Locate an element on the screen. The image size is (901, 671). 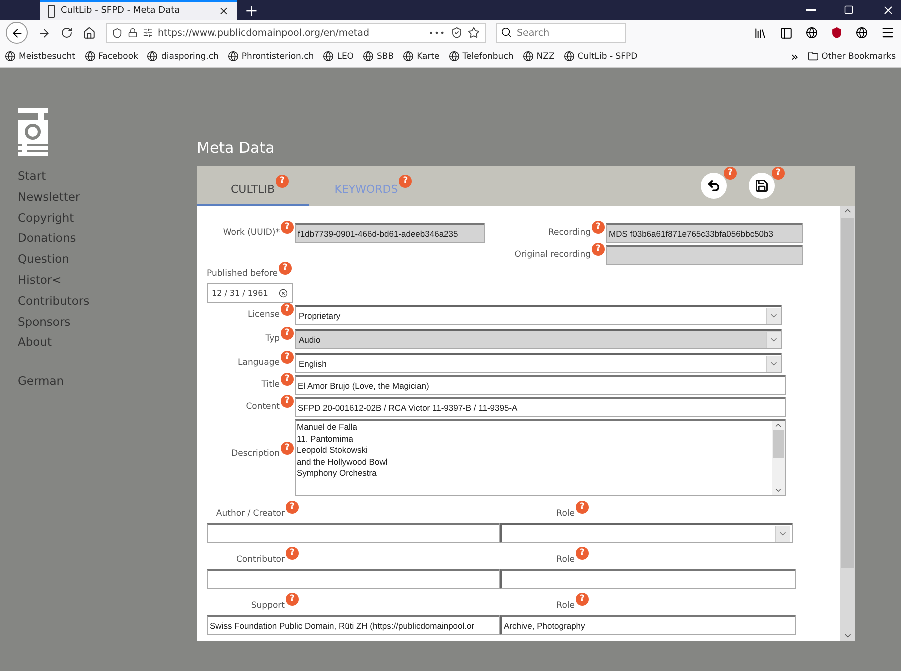
back-icon is located at coordinates (17, 33).